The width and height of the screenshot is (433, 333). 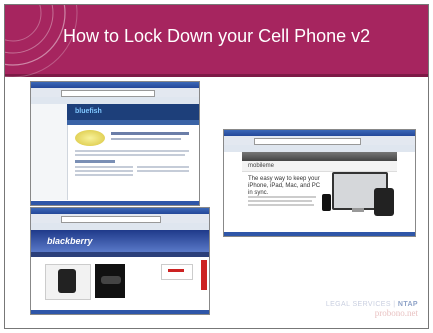 I want to click on site-logo: bluefish, so click(x=88, y=111).